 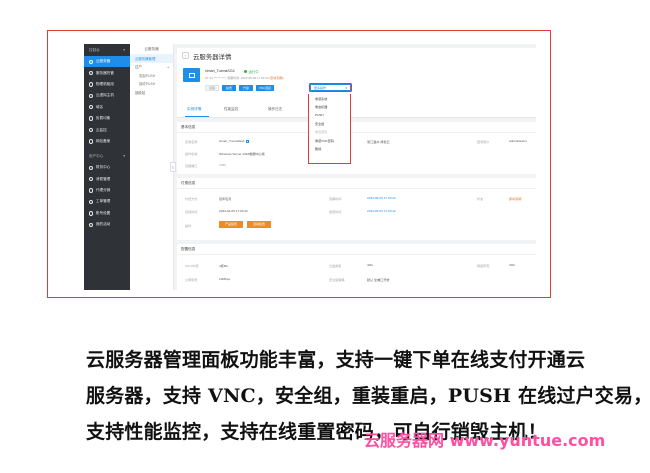 I want to click on sidebar-item-vhost: 云虚拟主机, so click(x=107, y=95).